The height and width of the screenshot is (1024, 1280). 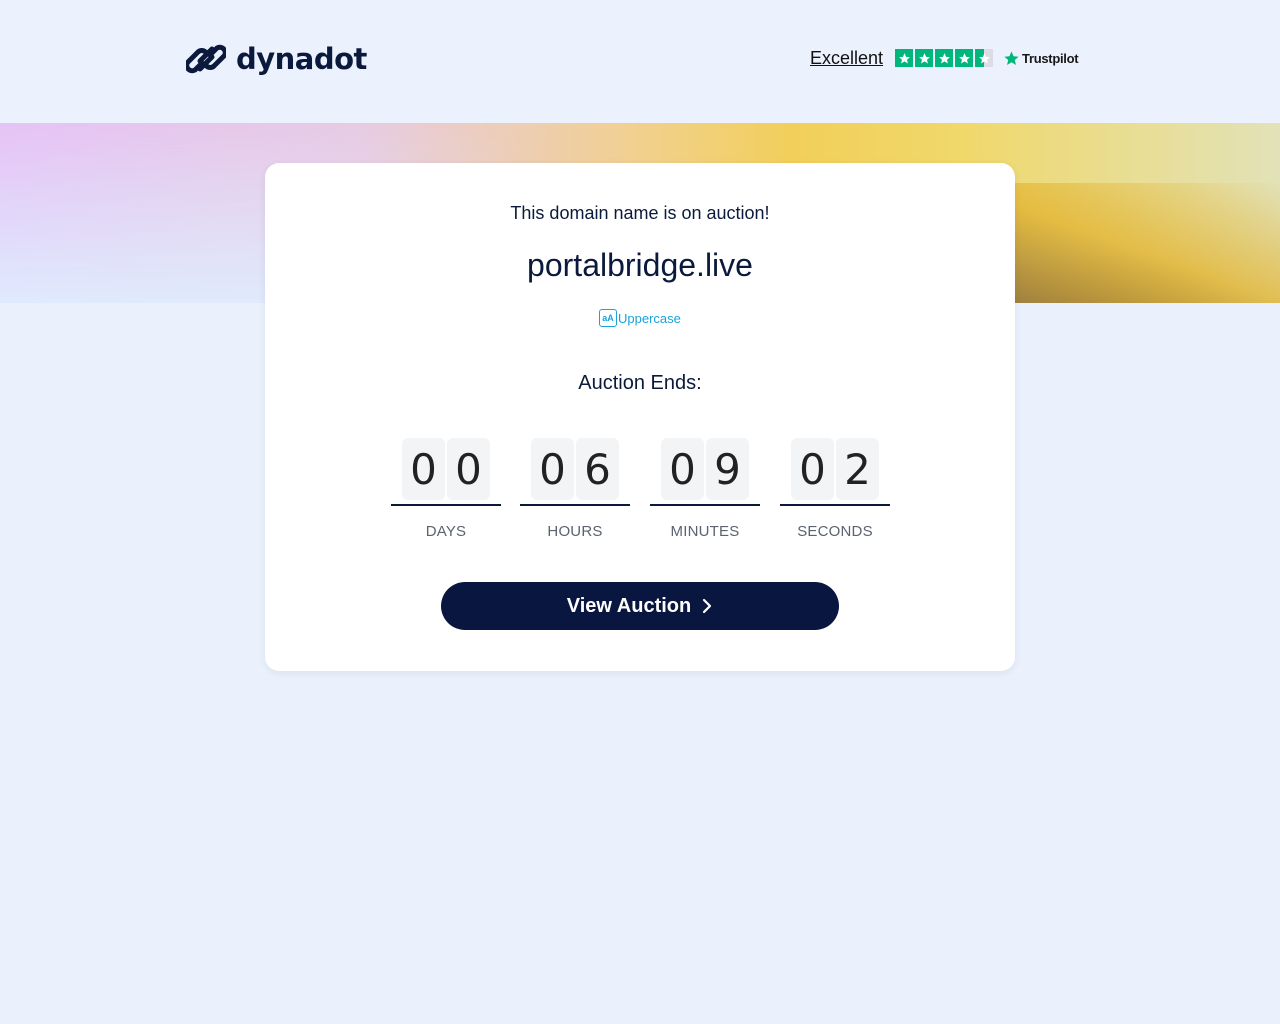 What do you see at coordinates (835, 493) in the screenshot?
I see `countdown-seconds: 0 2 SECONDS` at bounding box center [835, 493].